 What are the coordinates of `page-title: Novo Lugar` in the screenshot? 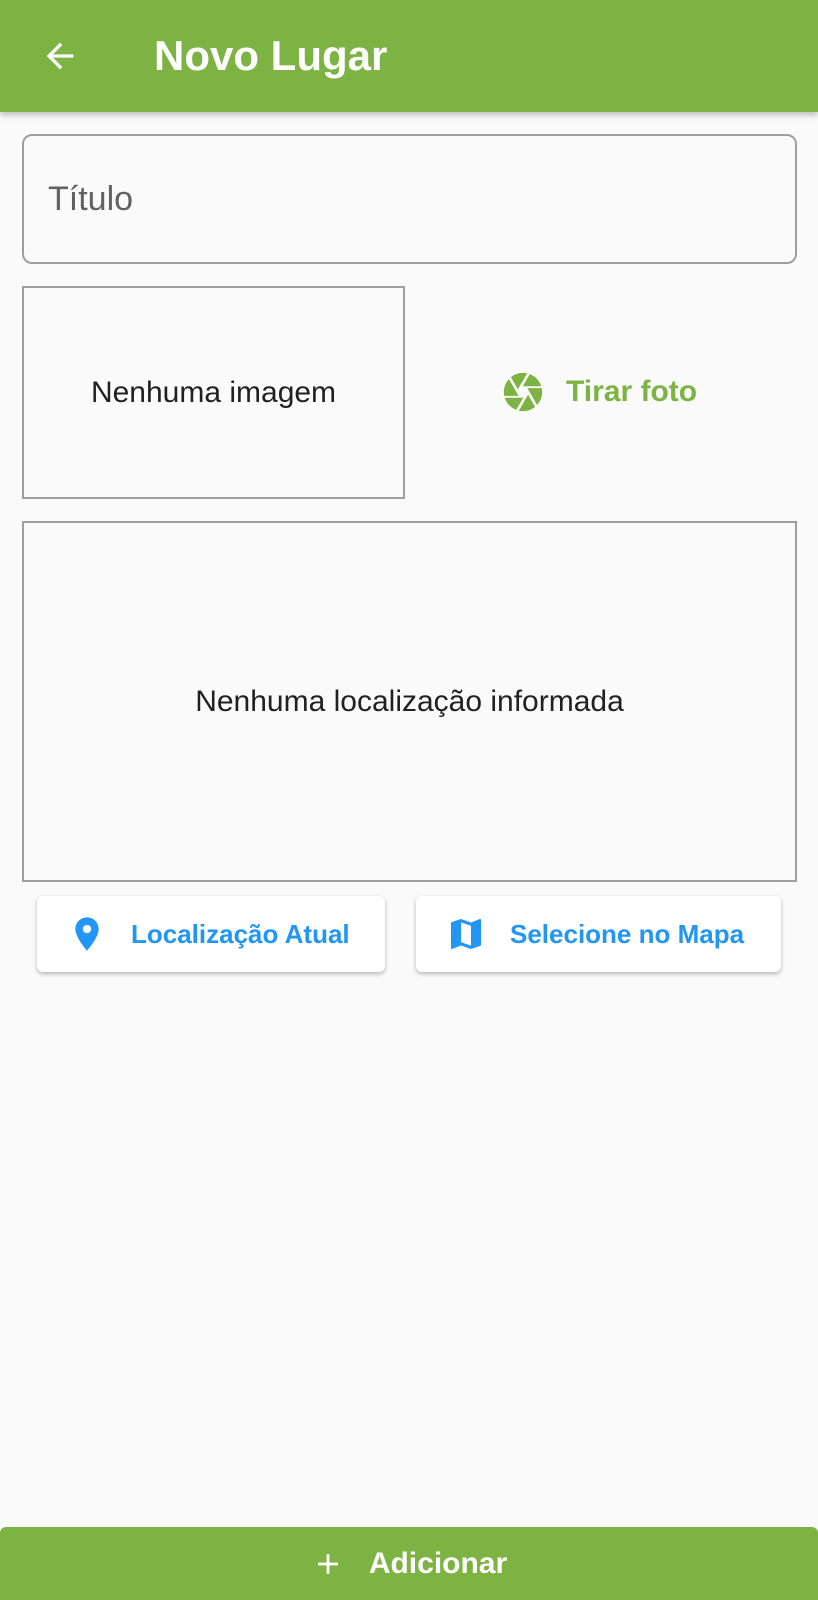 It's located at (271, 55).